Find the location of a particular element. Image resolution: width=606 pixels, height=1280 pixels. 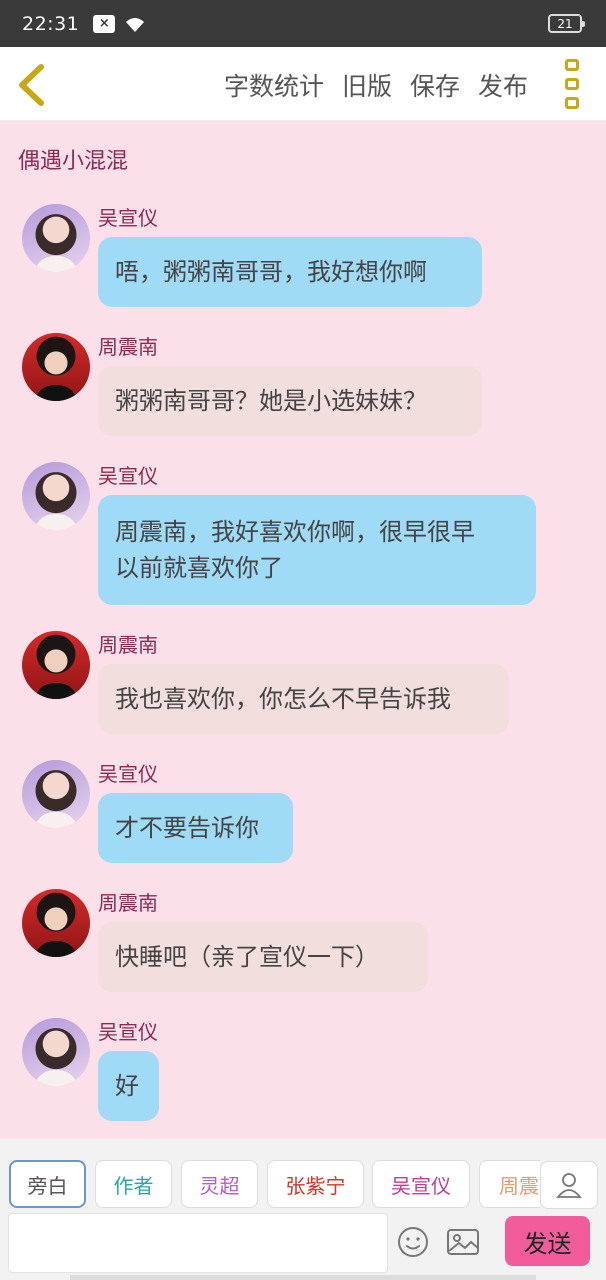

chapter-title: 偶遇小混混 is located at coordinates (73, 161).